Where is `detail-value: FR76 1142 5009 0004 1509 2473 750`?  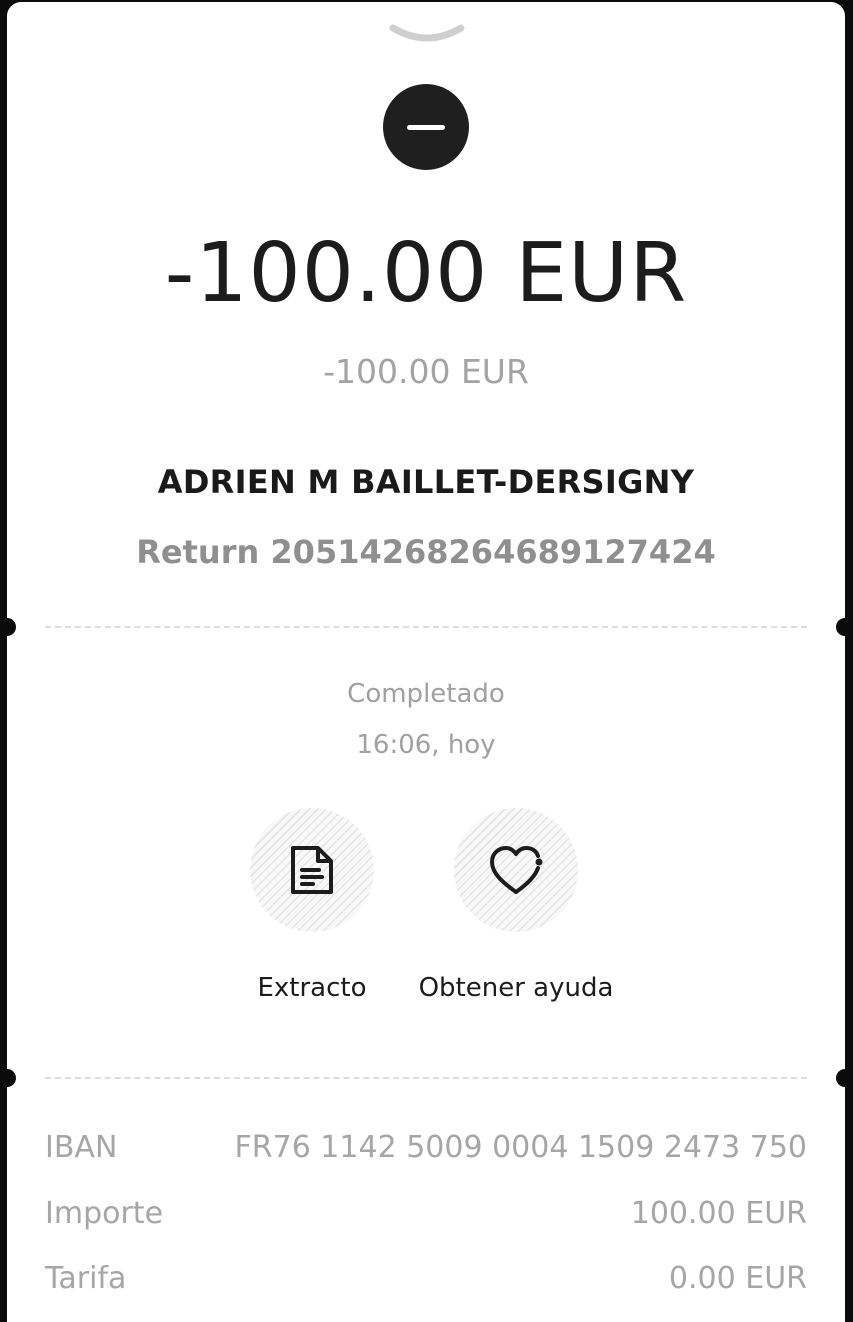 detail-value: FR76 1142 5009 0004 1509 2473 750 is located at coordinates (521, 1147).